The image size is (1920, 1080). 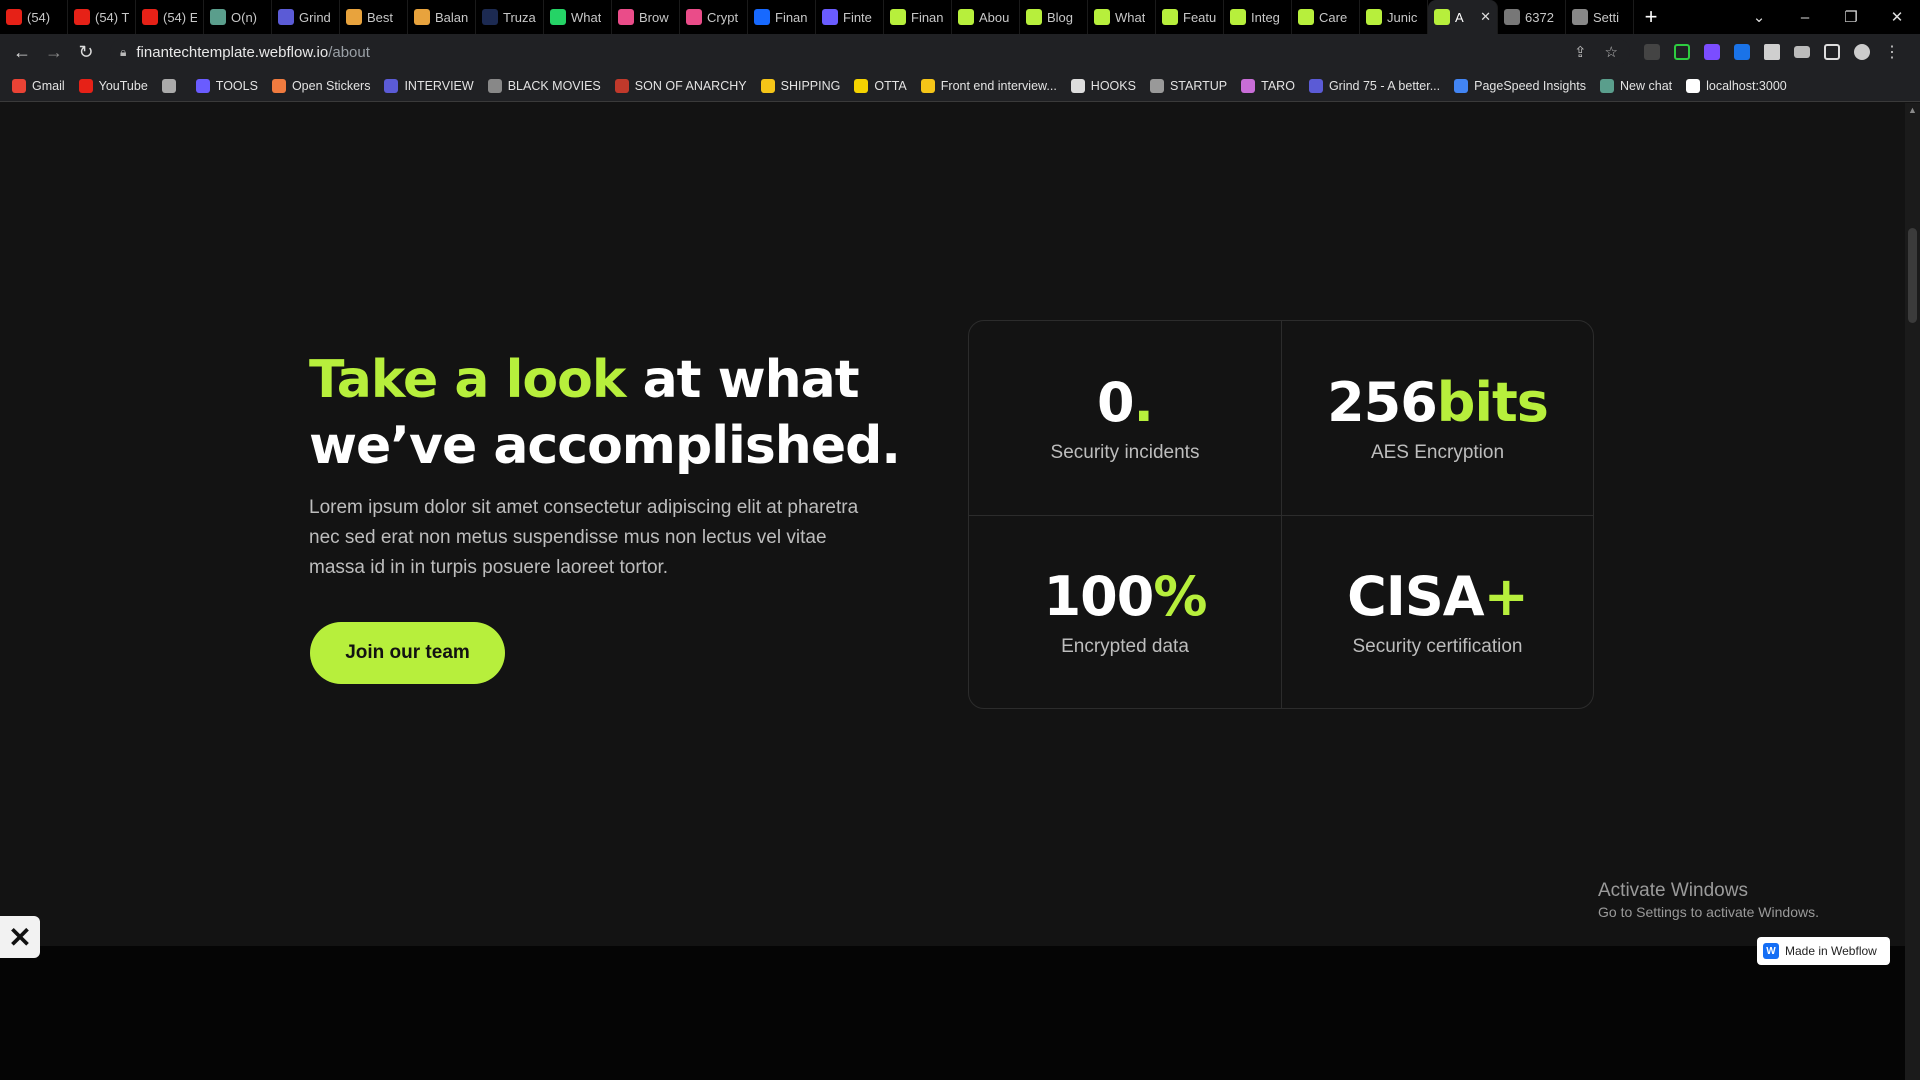 I want to click on tab-youtube: (54), so click(x=34, y=17).